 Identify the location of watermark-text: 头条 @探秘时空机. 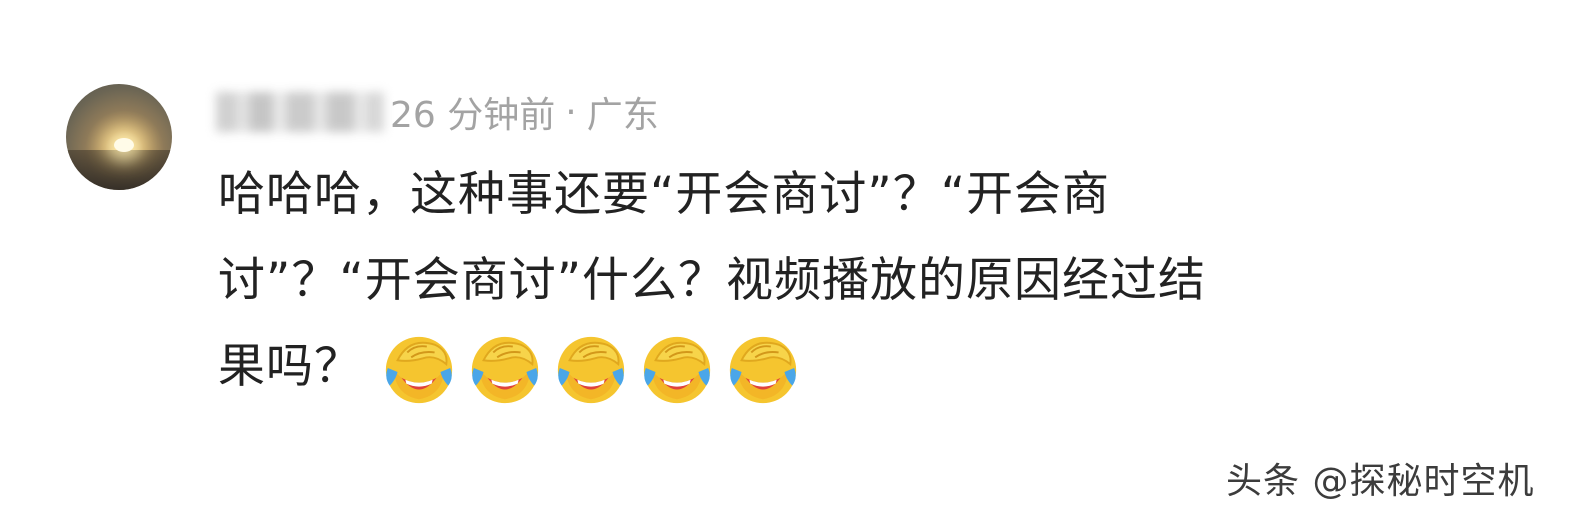
(1380, 481).